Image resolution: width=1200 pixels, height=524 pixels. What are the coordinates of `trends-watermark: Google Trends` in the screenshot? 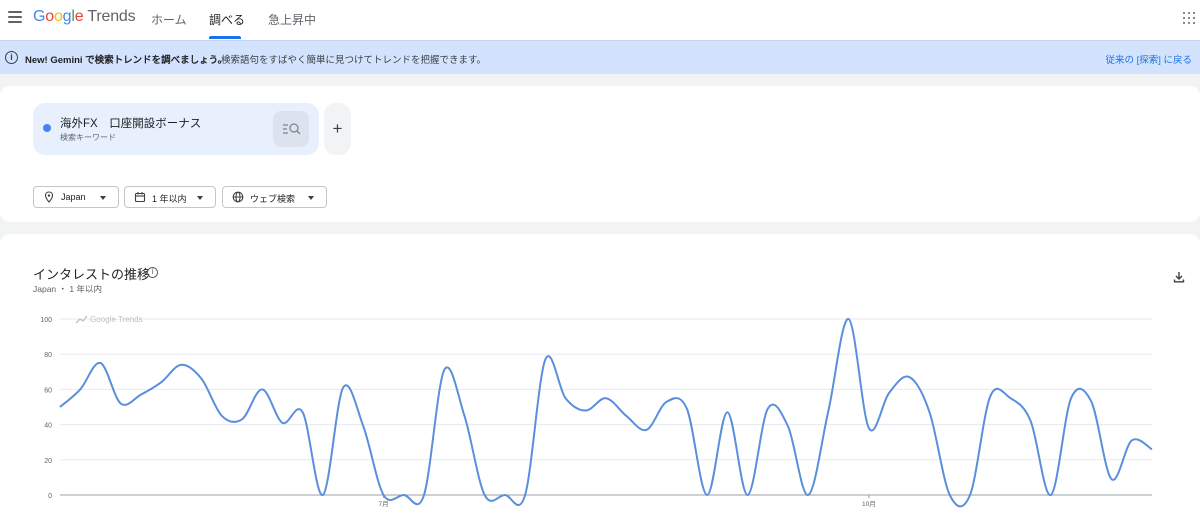 It's located at (116, 319).